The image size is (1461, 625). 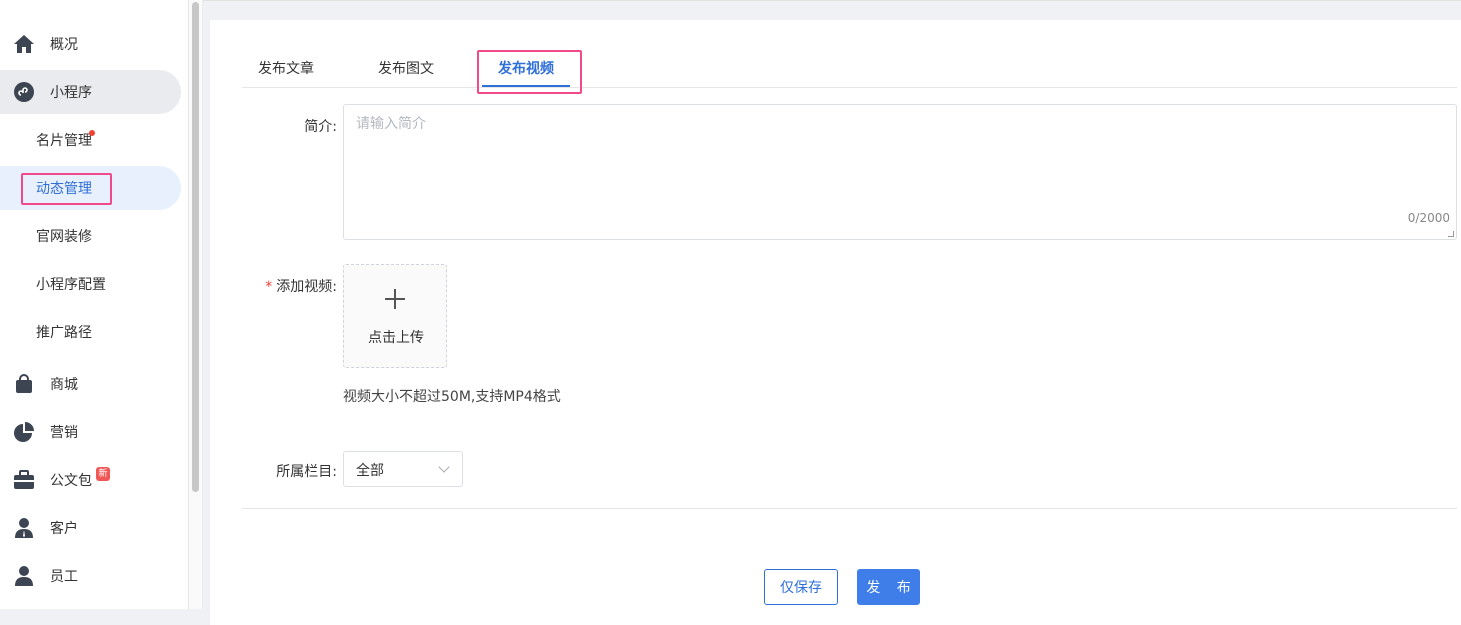 I want to click on sidebar-item-label: 小程序, so click(x=71, y=93).